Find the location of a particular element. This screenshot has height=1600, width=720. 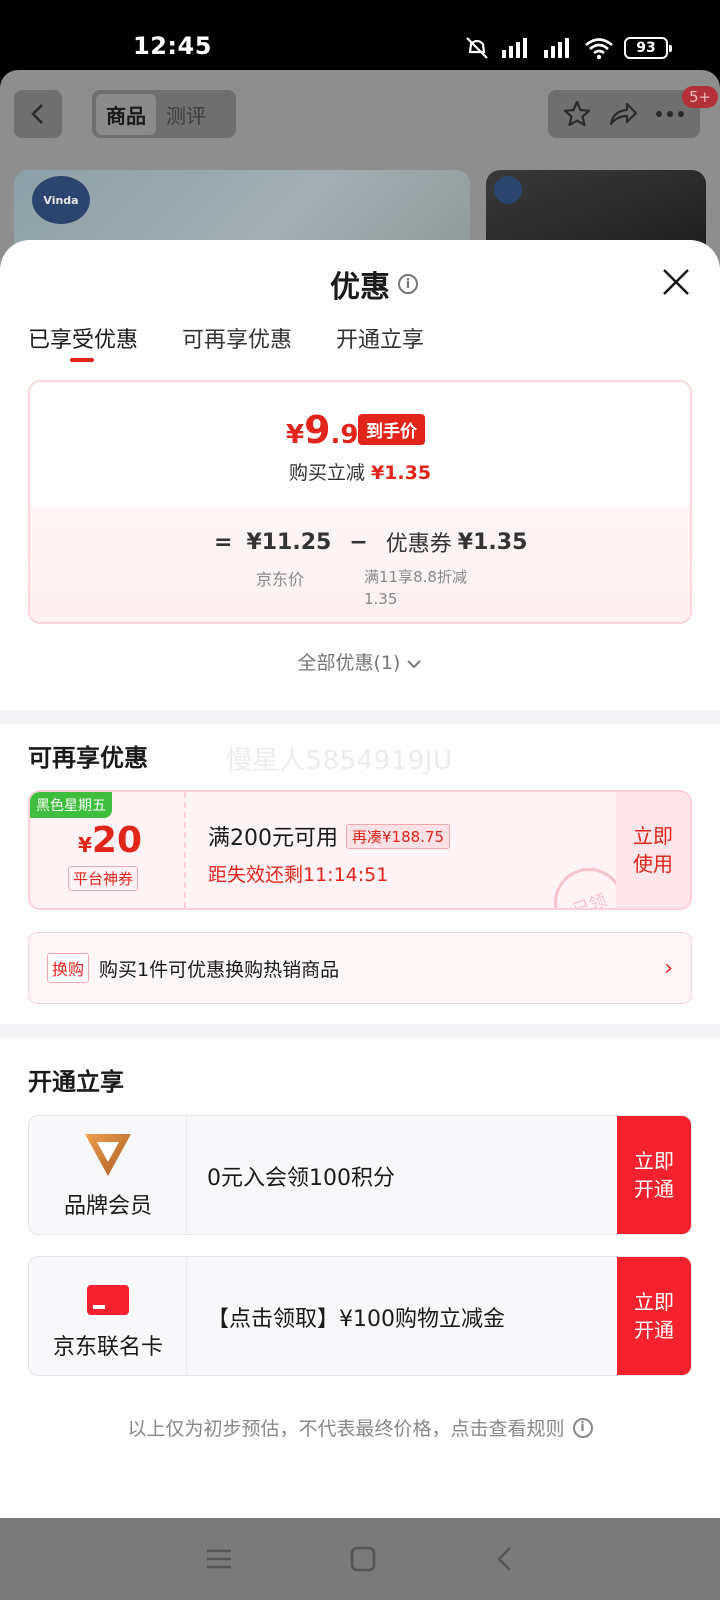

price-breakdown-bg is located at coordinates (360, 564).